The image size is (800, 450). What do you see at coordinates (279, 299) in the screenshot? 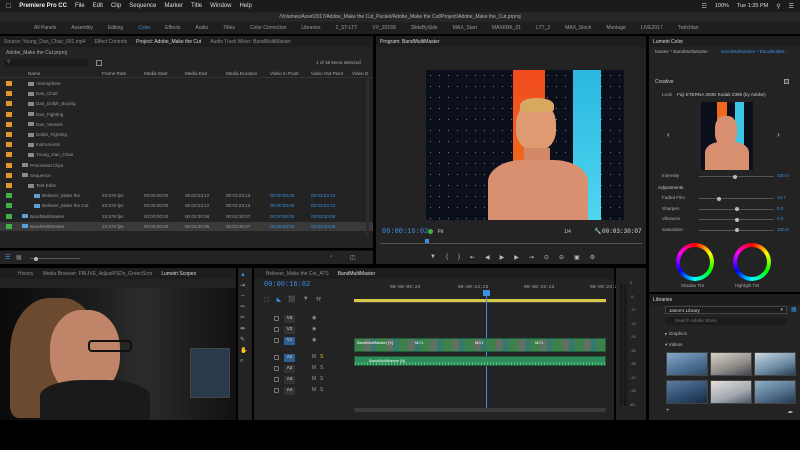
I see `snap-icon: ◣` at bounding box center [279, 299].